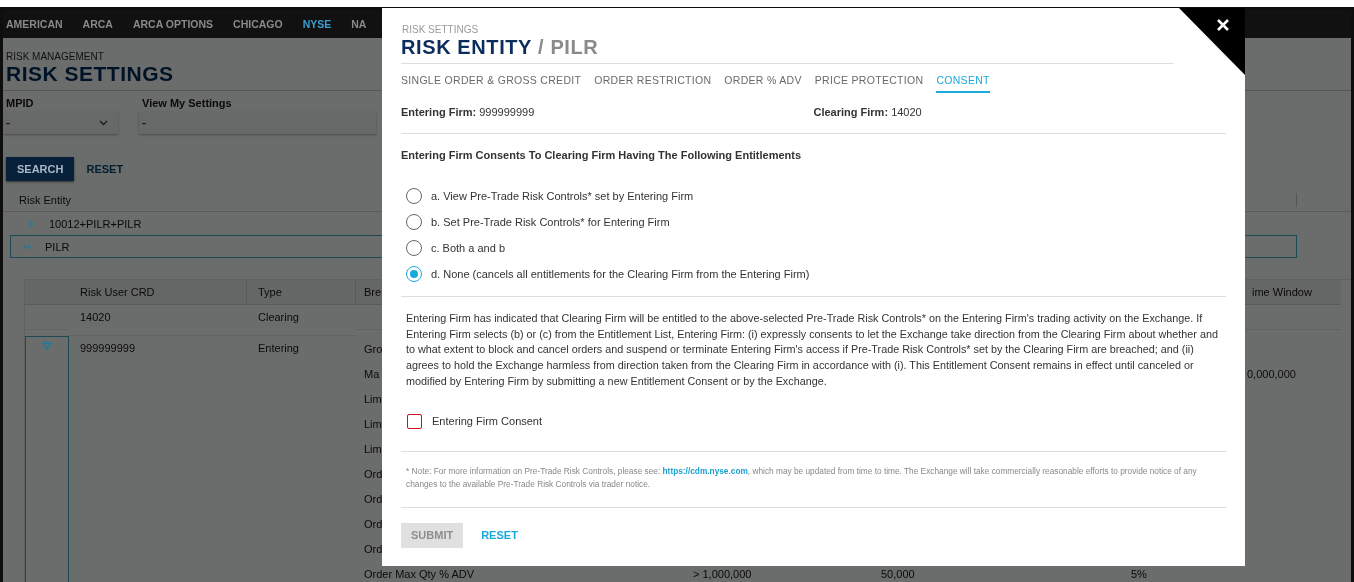  What do you see at coordinates (95, 317) in the screenshot?
I see `table-cell: 14020` at bounding box center [95, 317].